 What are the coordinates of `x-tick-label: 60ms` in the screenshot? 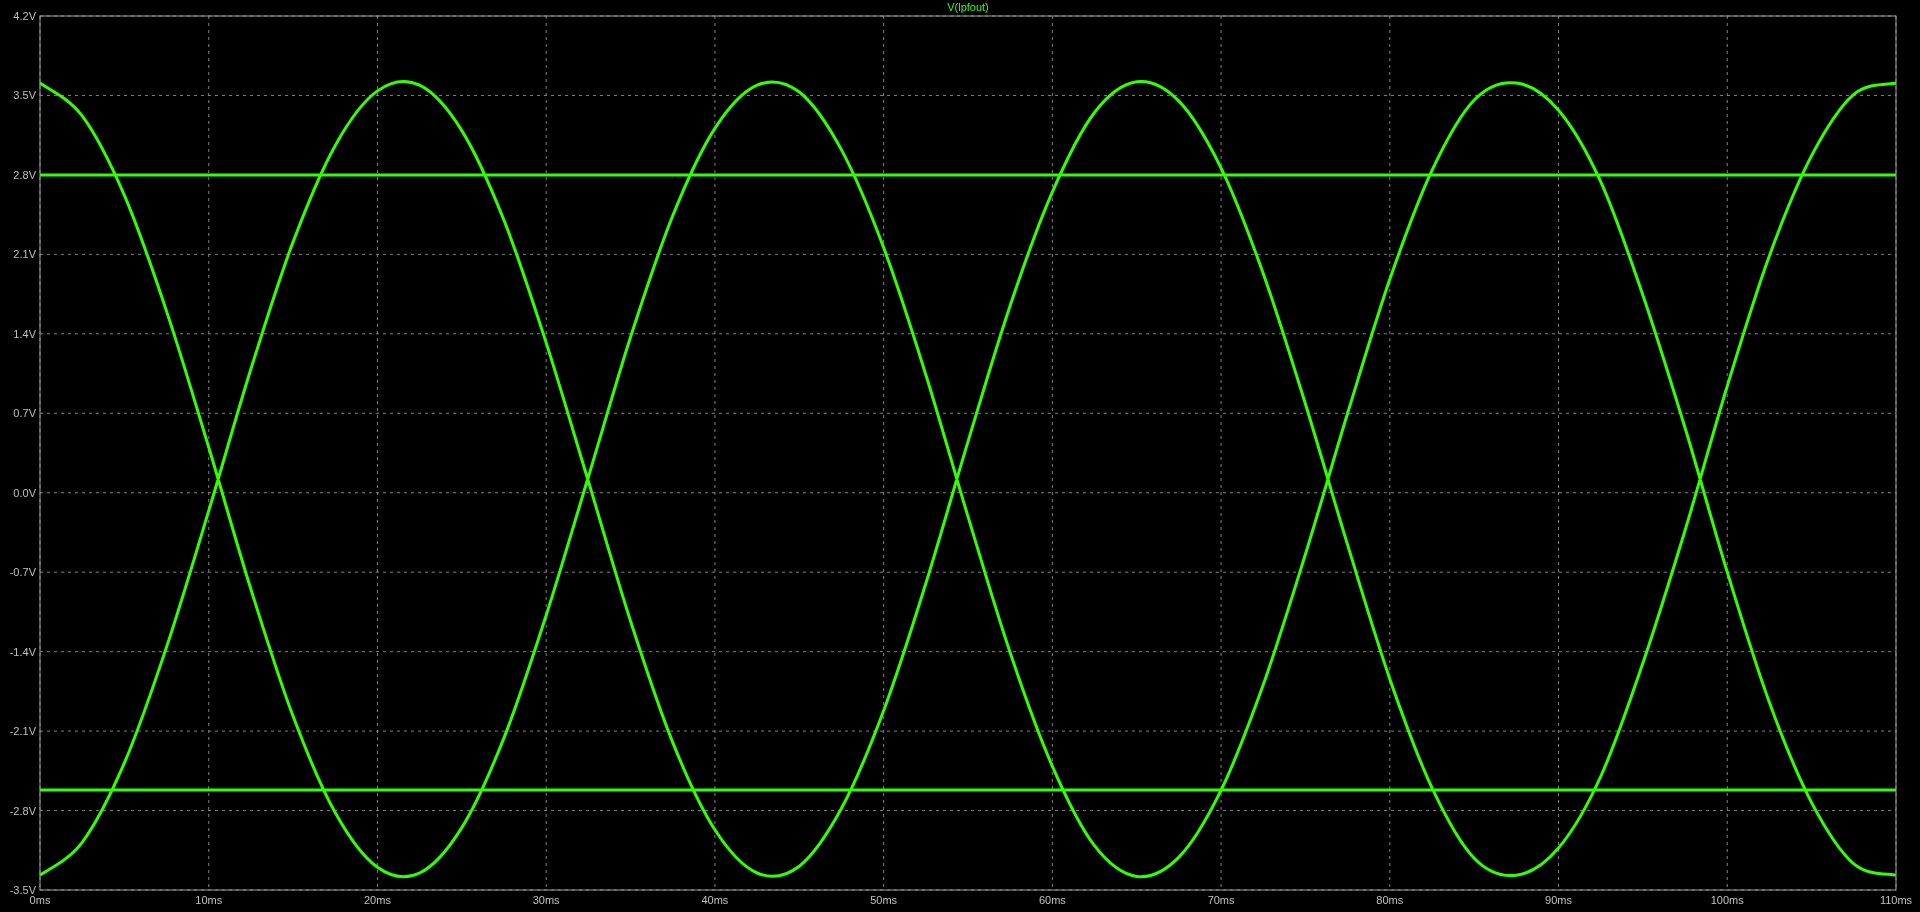 It's located at (1052, 900).